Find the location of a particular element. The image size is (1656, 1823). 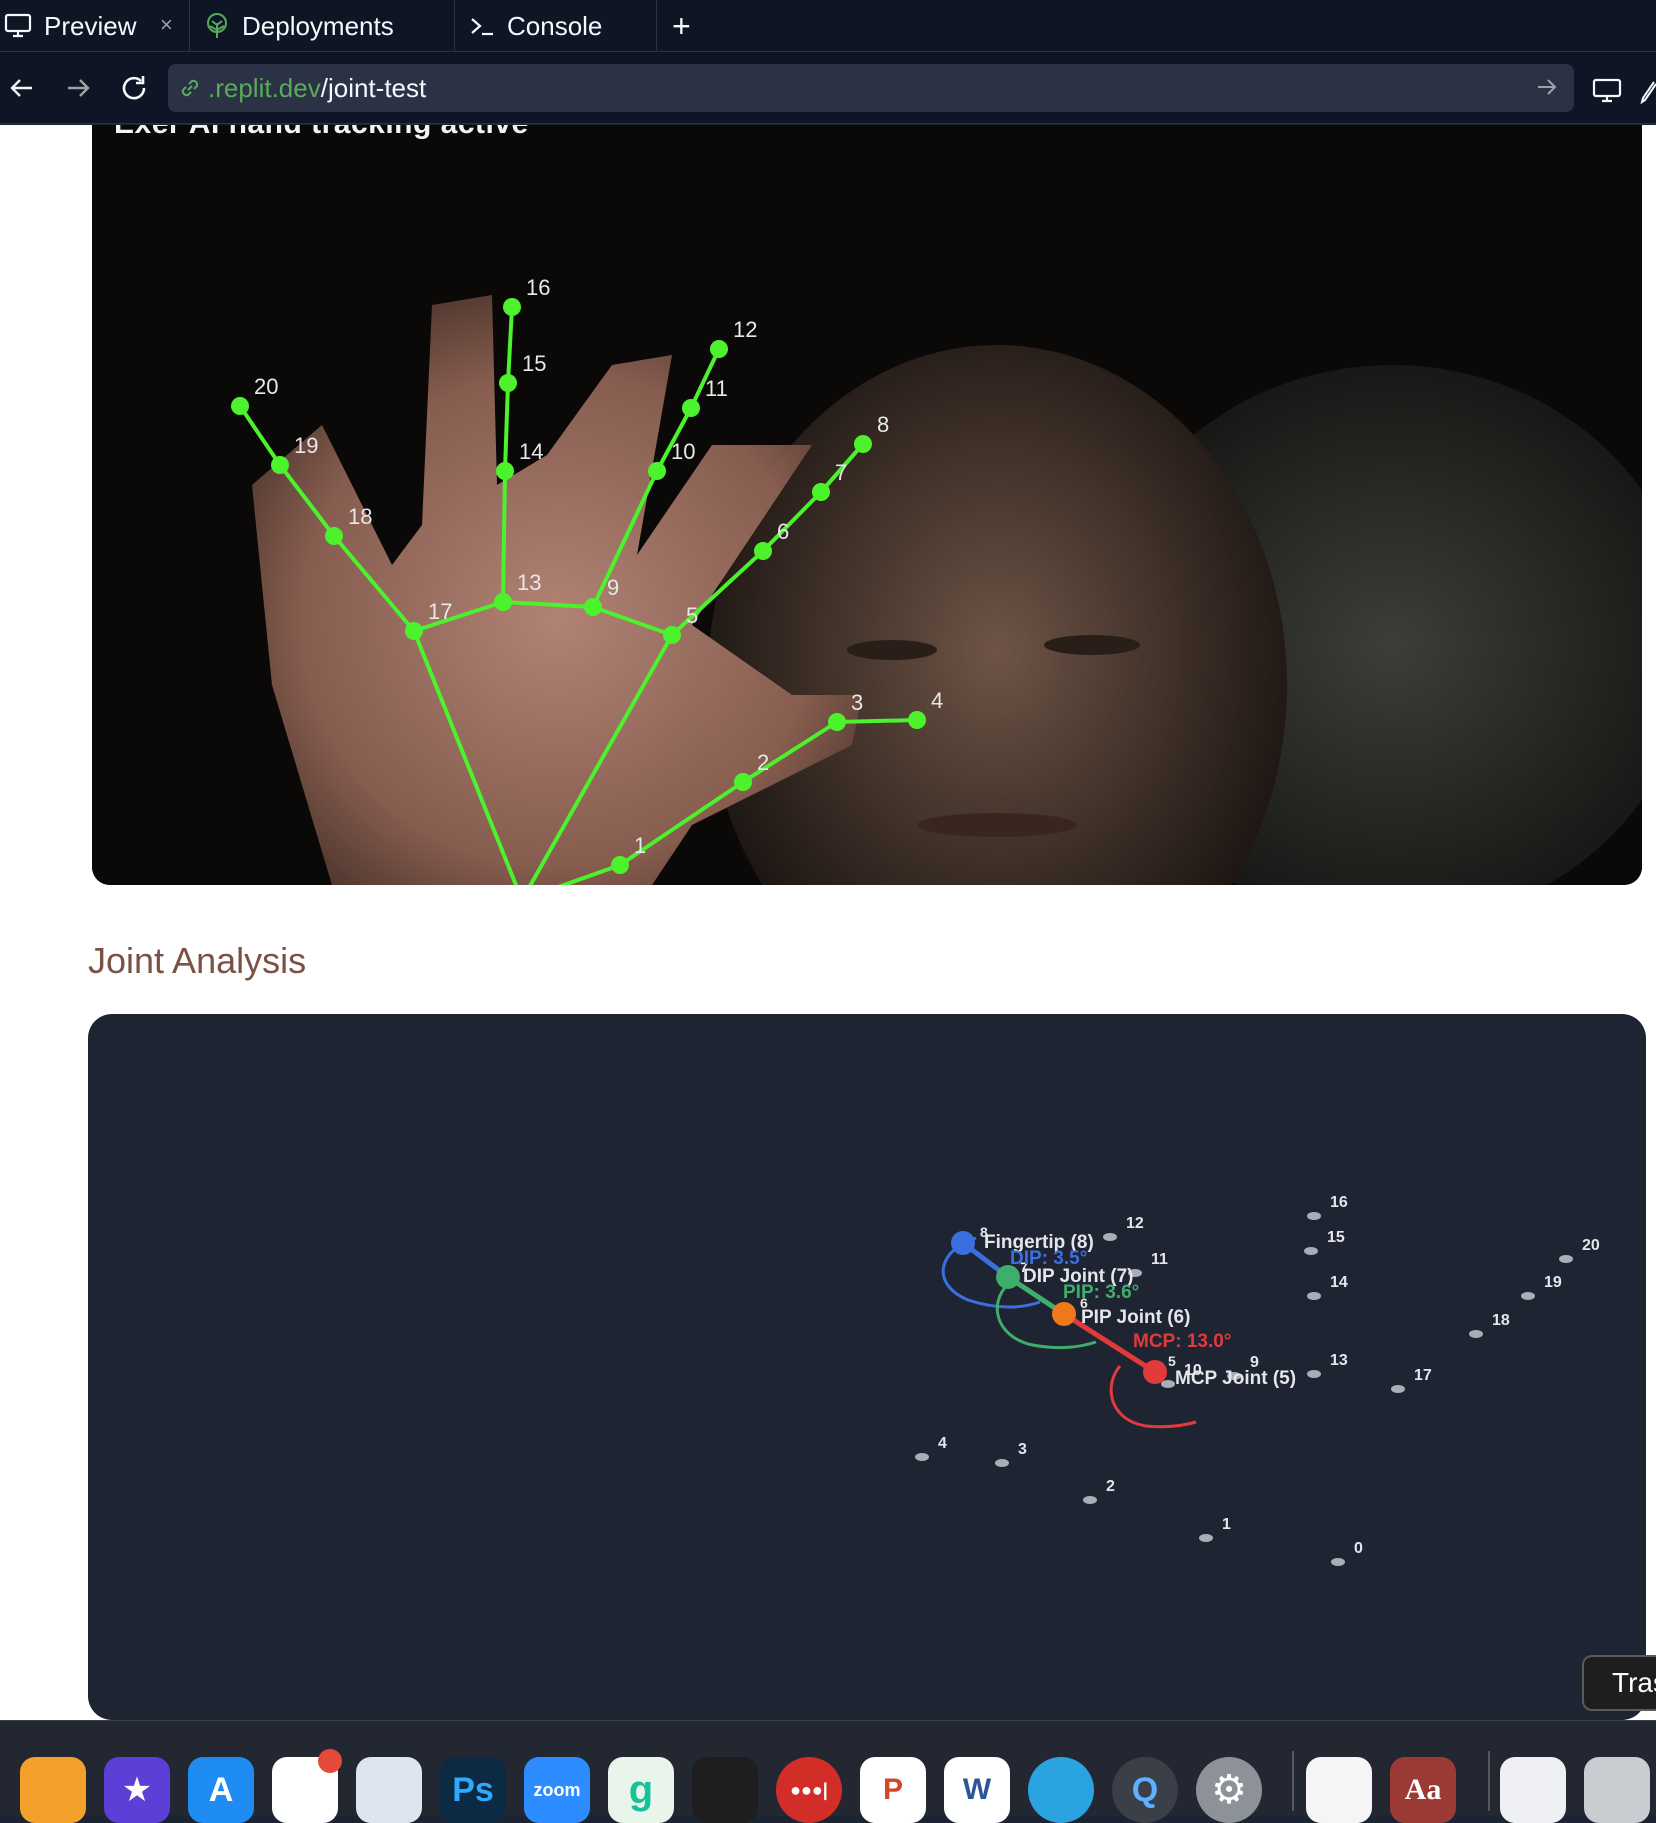

mcp-joint-label: MCP Joint (5) is located at coordinates (1235, 1378).